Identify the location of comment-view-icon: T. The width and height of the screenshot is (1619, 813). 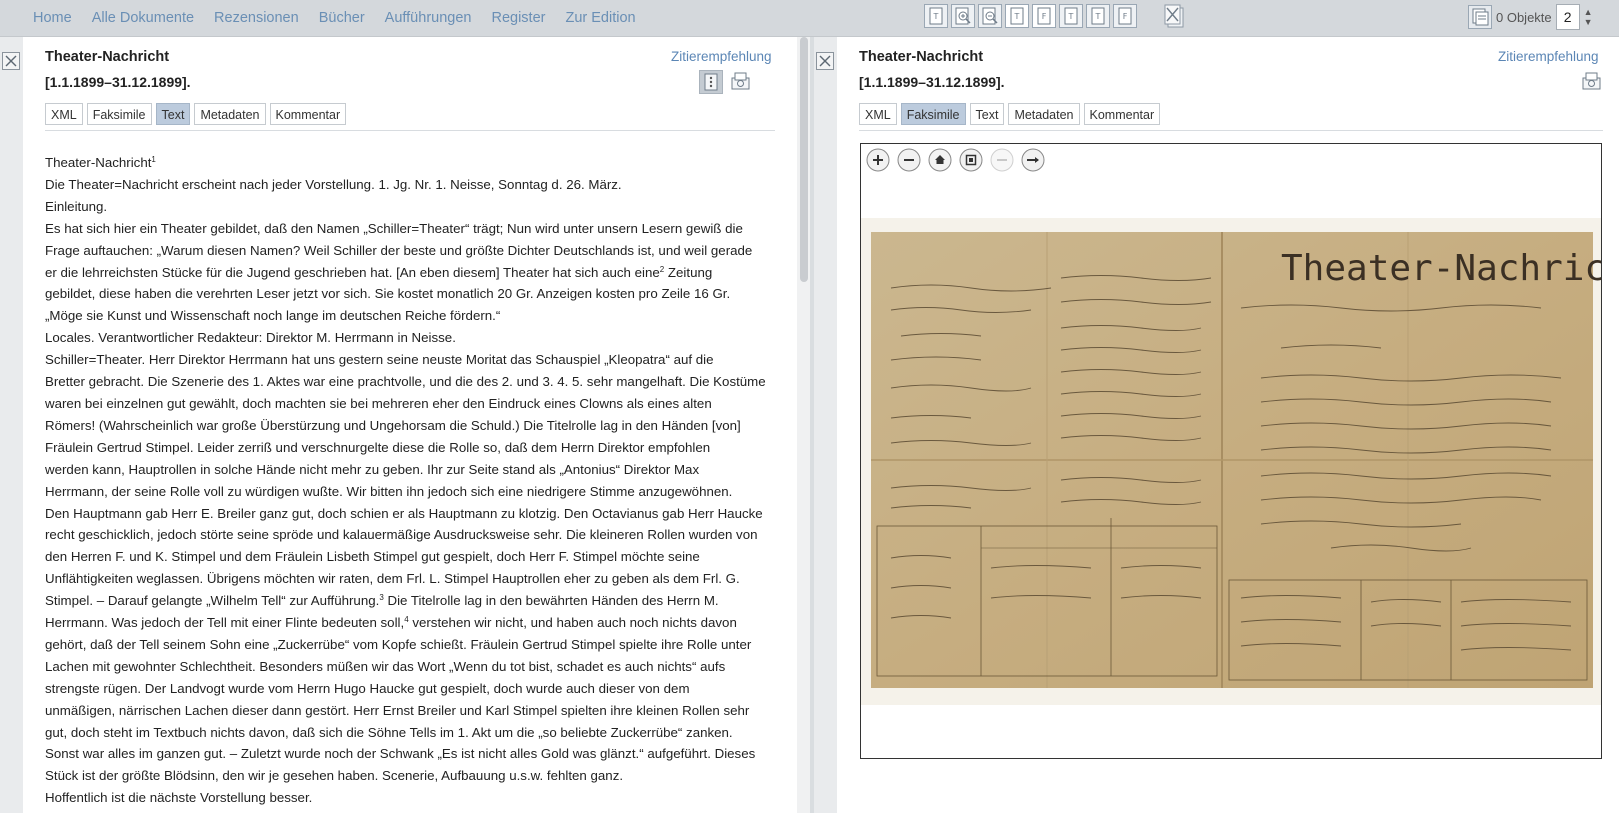
(1098, 16).